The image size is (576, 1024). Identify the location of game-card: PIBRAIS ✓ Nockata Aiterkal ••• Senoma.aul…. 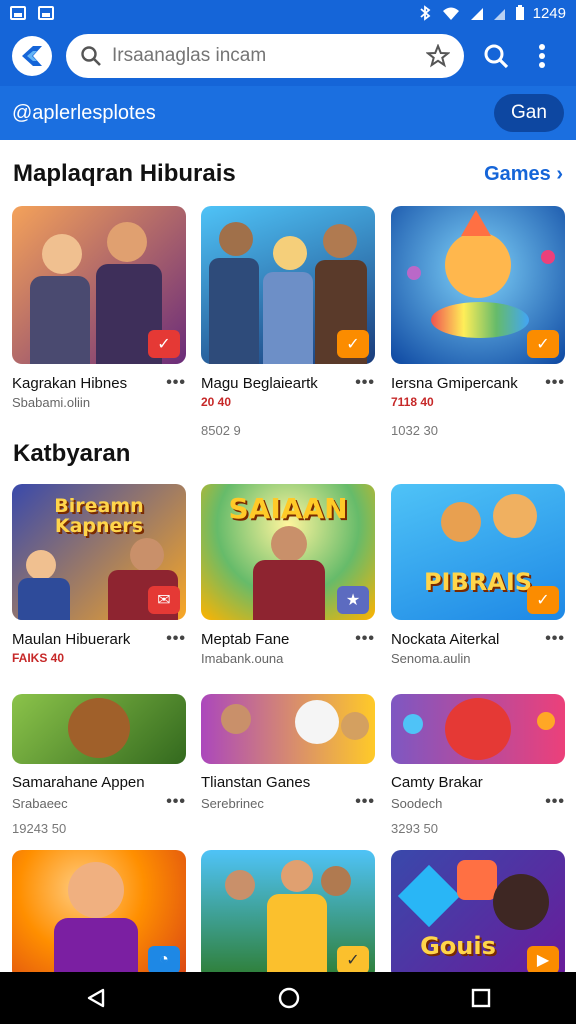
(478, 575).